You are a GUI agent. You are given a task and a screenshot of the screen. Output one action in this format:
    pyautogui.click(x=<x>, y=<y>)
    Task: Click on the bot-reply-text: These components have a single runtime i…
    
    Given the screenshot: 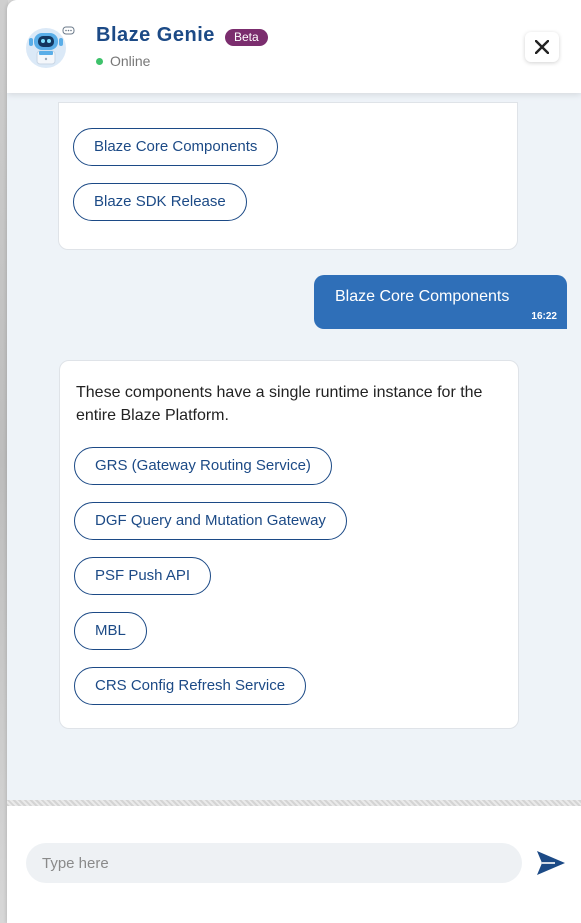 What is the action you would take?
    pyautogui.click(x=279, y=404)
    